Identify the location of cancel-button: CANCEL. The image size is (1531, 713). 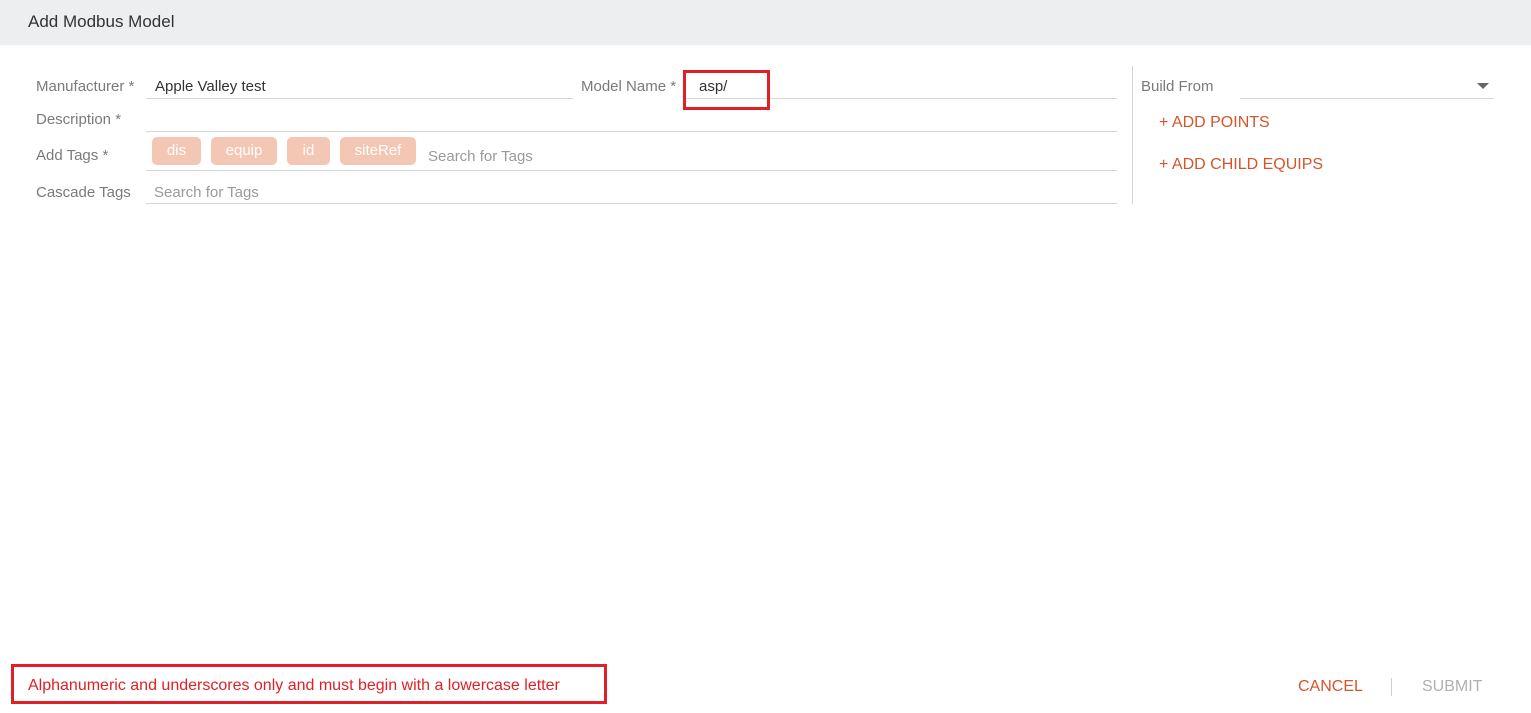
(1330, 687).